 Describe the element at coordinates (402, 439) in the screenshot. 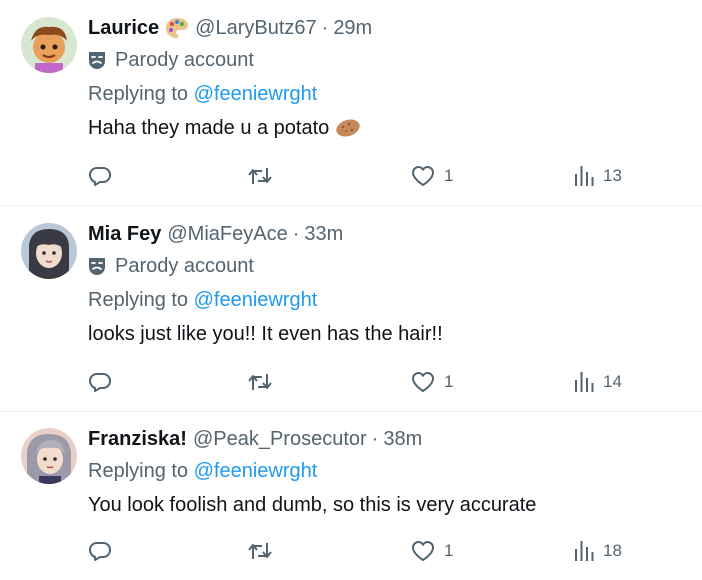

I see `timestamp: 38m` at that location.